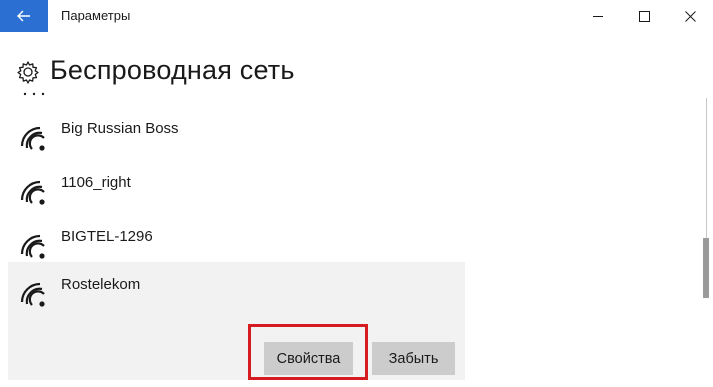 The width and height of the screenshot is (713, 387). What do you see at coordinates (706, 268) in the screenshot?
I see `scrollbar-thumb` at bounding box center [706, 268].